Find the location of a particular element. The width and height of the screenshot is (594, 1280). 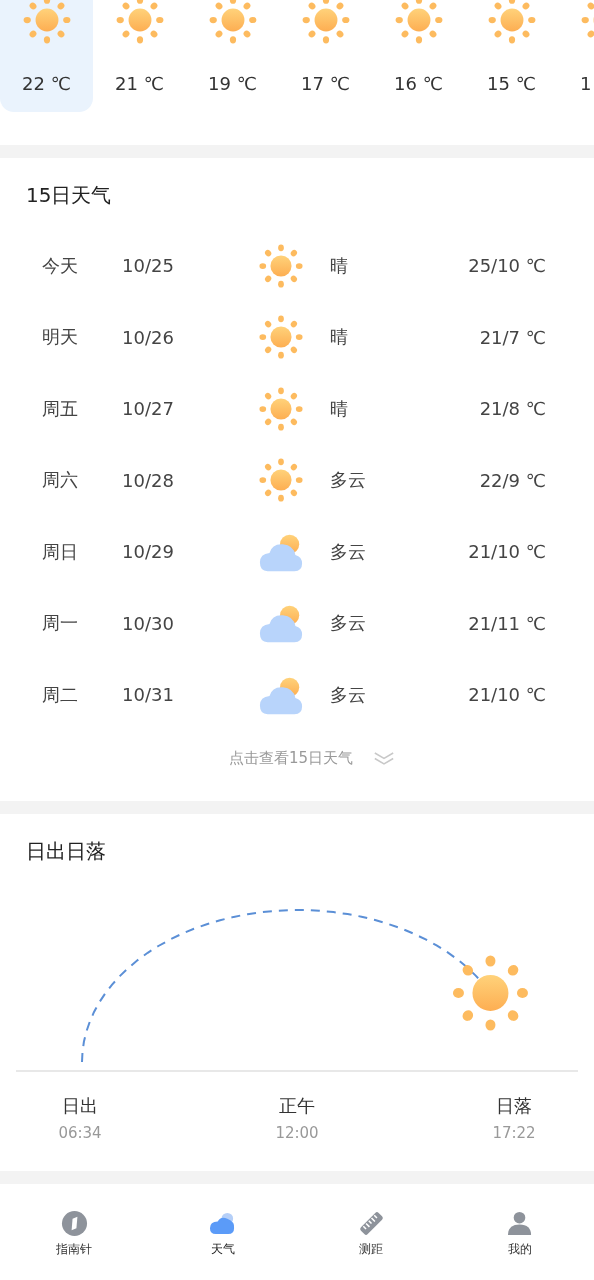

sun-event-time: 12:00 is located at coordinates (297, 1132).